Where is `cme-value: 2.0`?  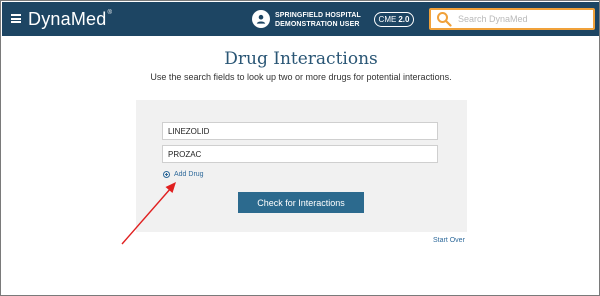
cme-value: 2.0 is located at coordinates (404, 19).